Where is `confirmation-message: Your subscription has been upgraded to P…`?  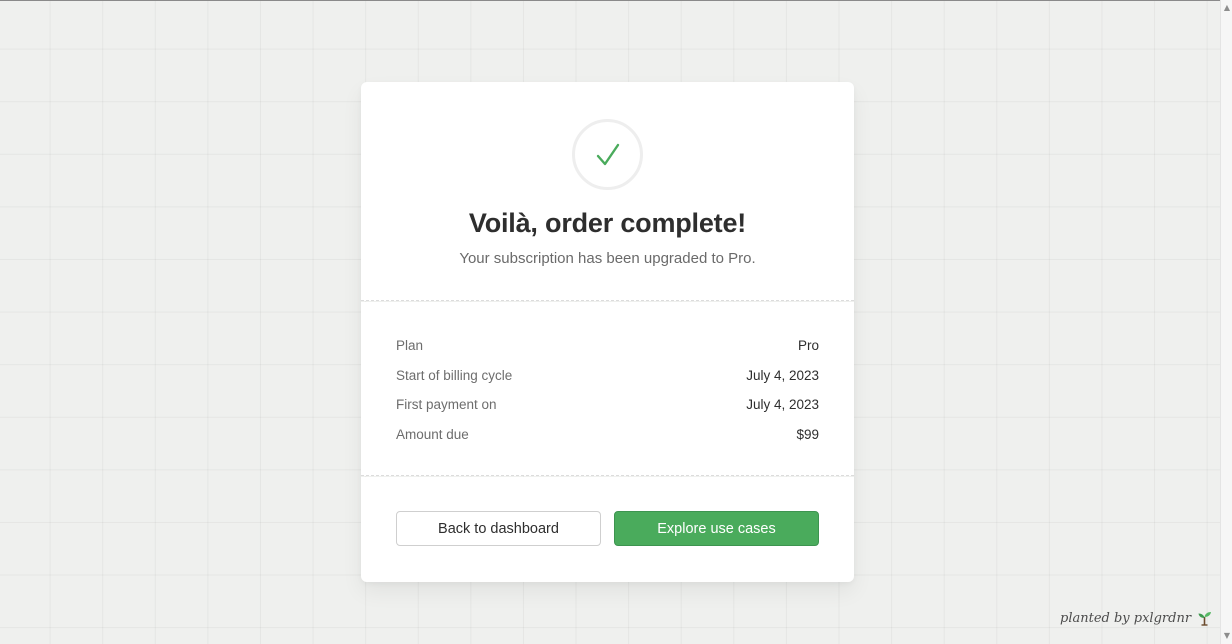
confirmation-message: Your subscription has been upgraded to P… is located at coordinates (607, 258).